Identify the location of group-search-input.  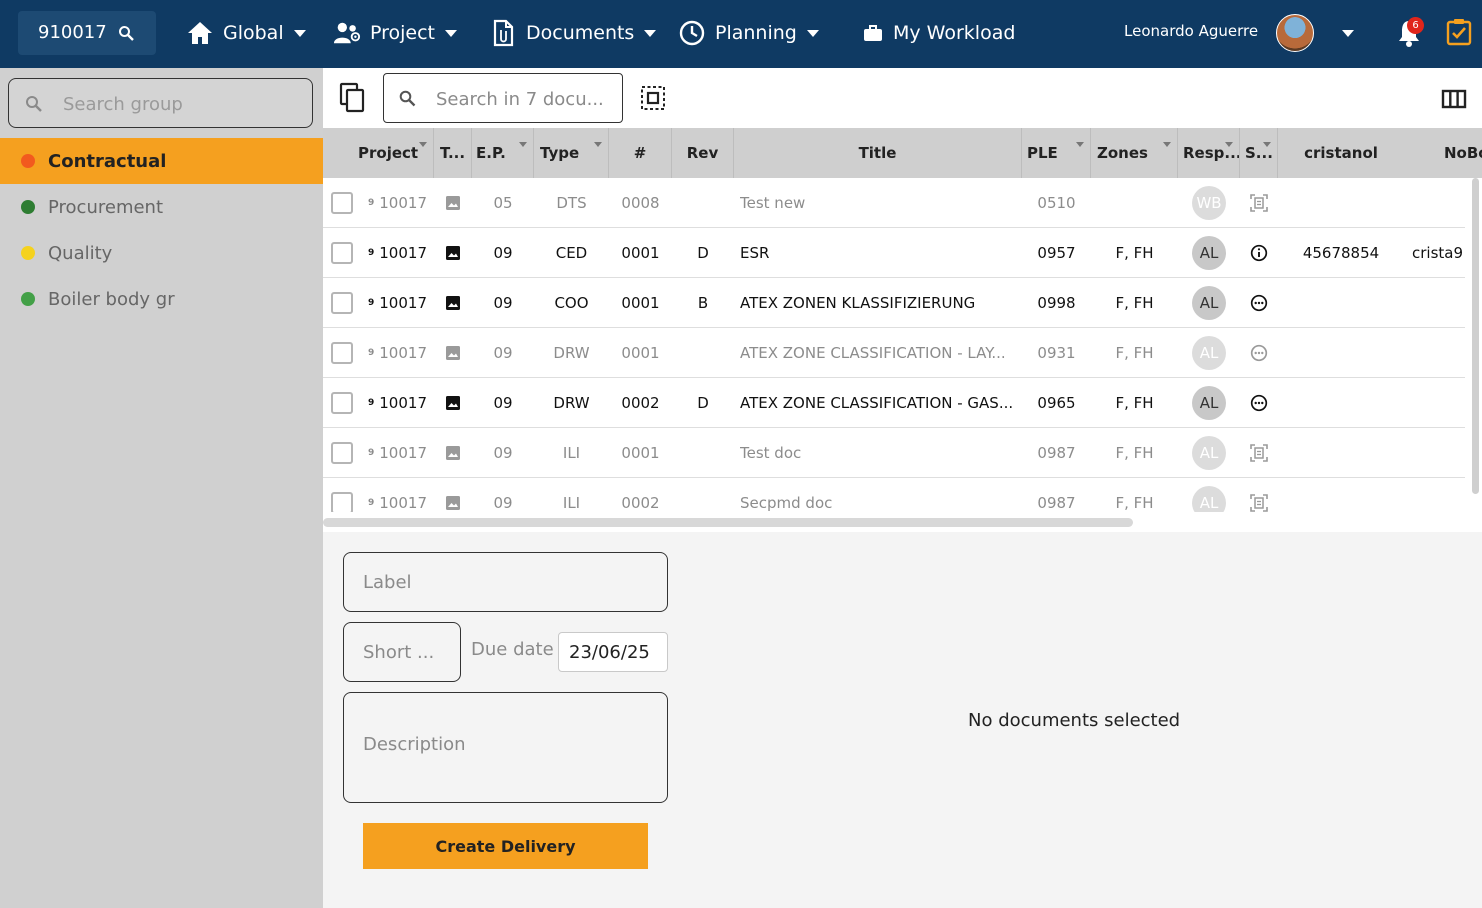
(183, 104).